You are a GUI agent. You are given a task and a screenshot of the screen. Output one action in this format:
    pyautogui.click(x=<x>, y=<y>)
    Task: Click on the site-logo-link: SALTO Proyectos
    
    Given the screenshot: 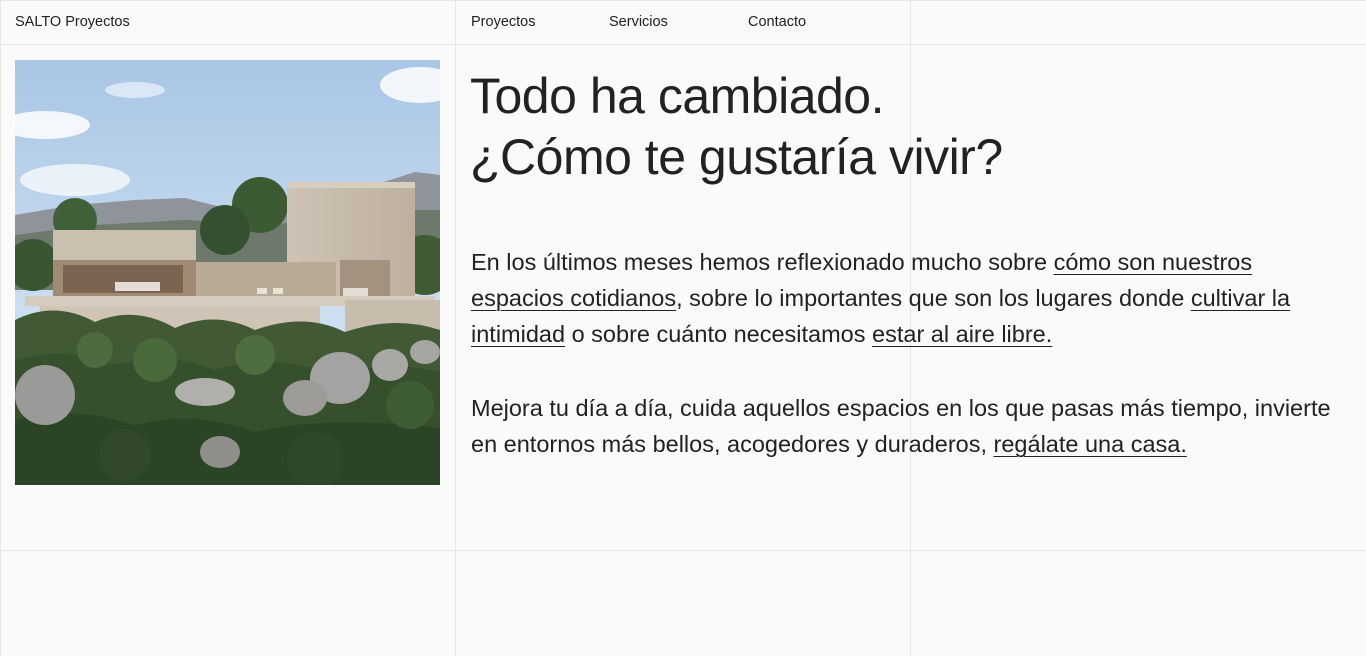 What is the action you would take?
    pyautogui.click(x=72, y=22)
    